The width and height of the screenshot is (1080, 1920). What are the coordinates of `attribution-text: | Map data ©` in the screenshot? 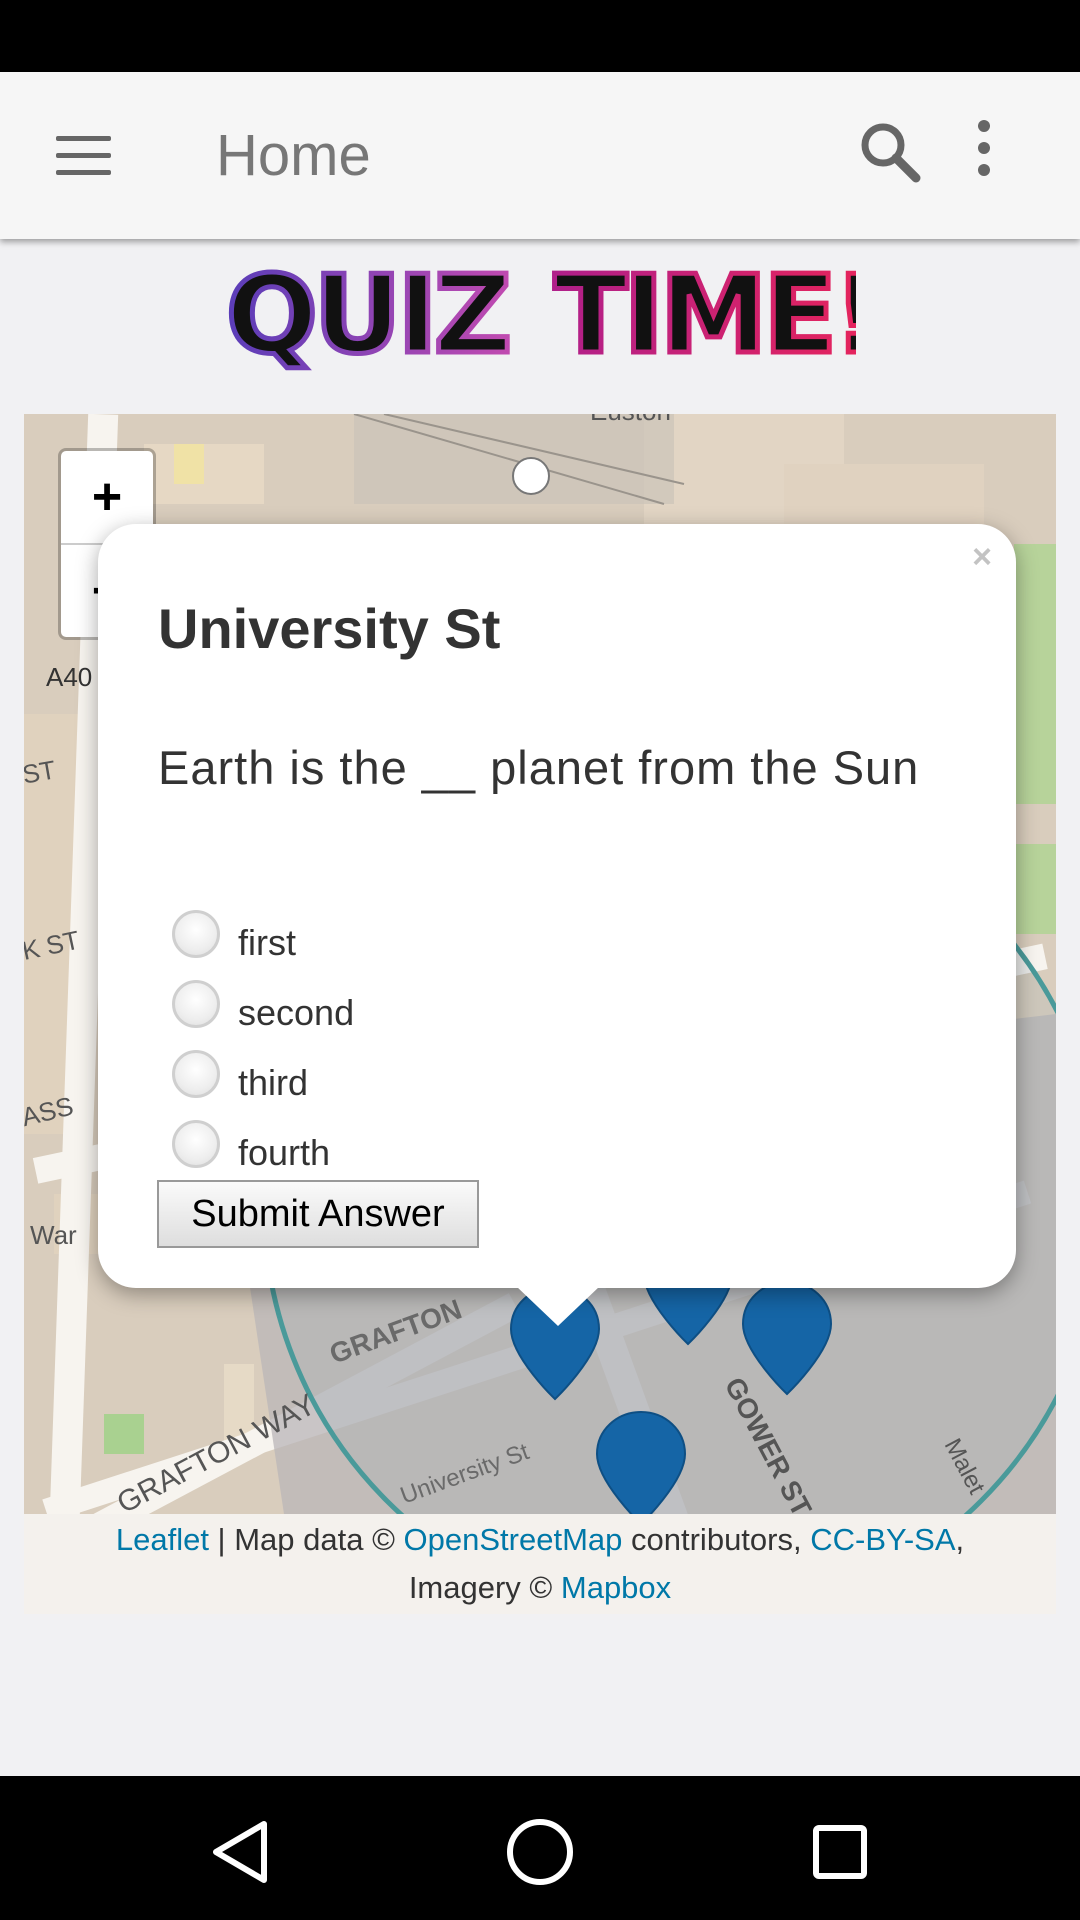 It's located at (306, 1539).